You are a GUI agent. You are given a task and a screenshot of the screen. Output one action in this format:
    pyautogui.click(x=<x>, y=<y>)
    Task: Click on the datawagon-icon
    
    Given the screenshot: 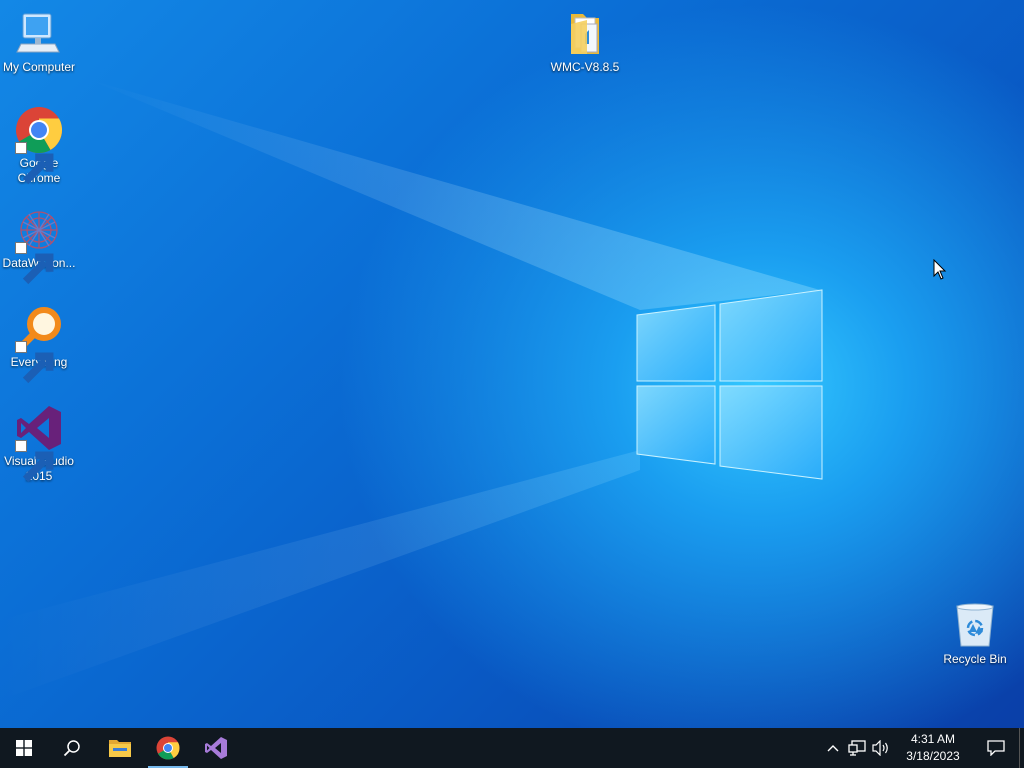 What is the action you would take?
    pyautogui.click(x=39, y=245)
    